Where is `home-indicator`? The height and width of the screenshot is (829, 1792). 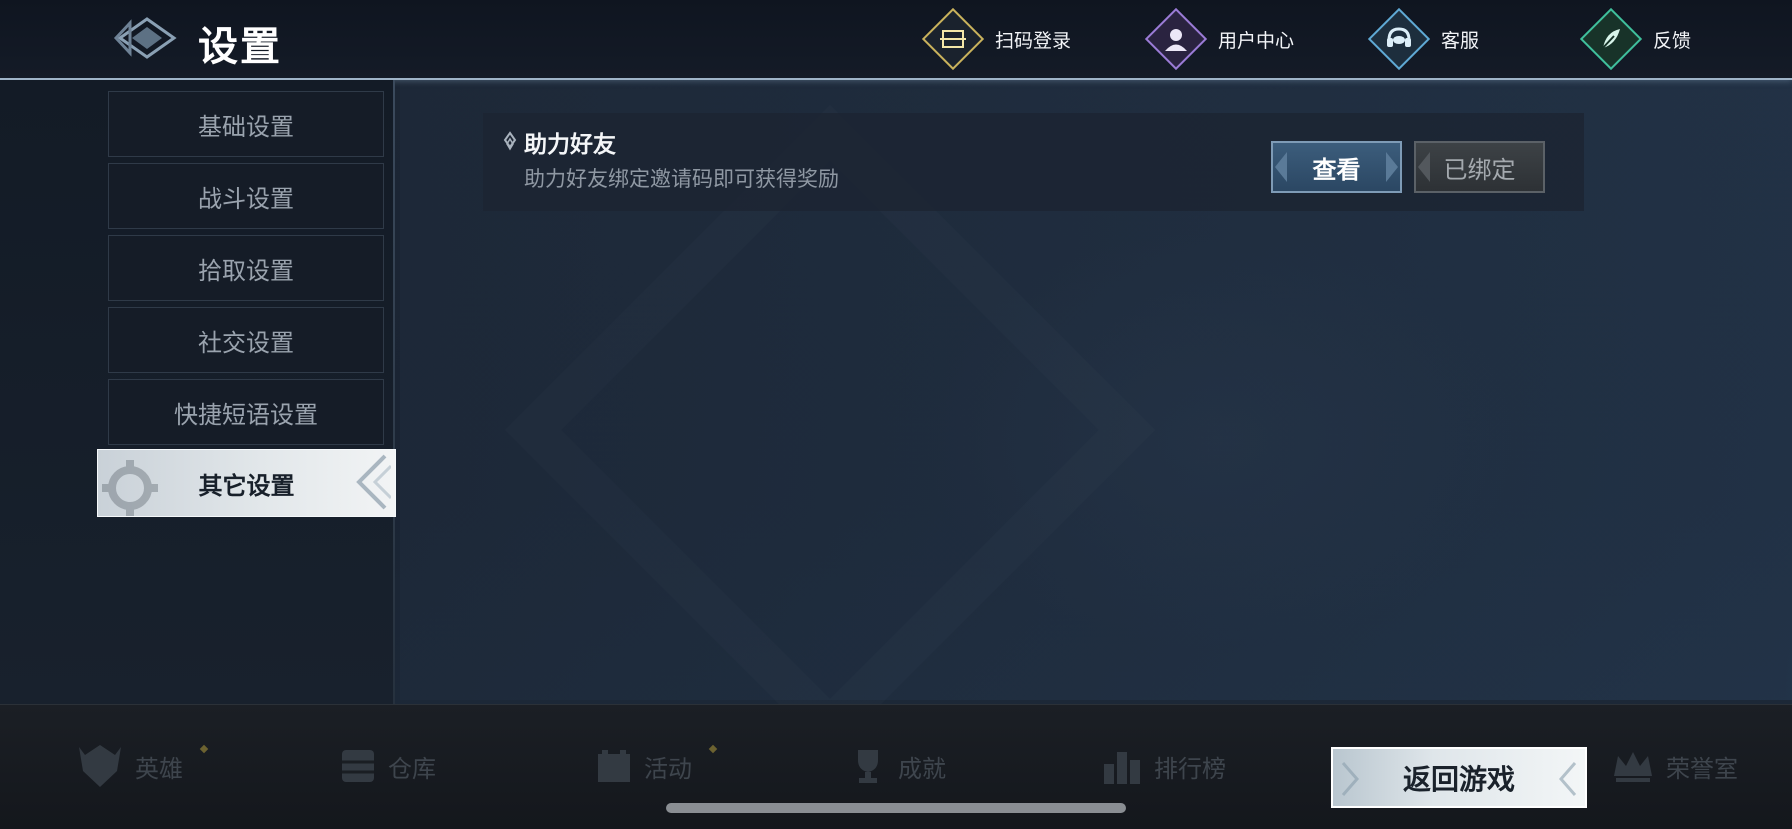
home-indicator is located at coordinates (896, 808).